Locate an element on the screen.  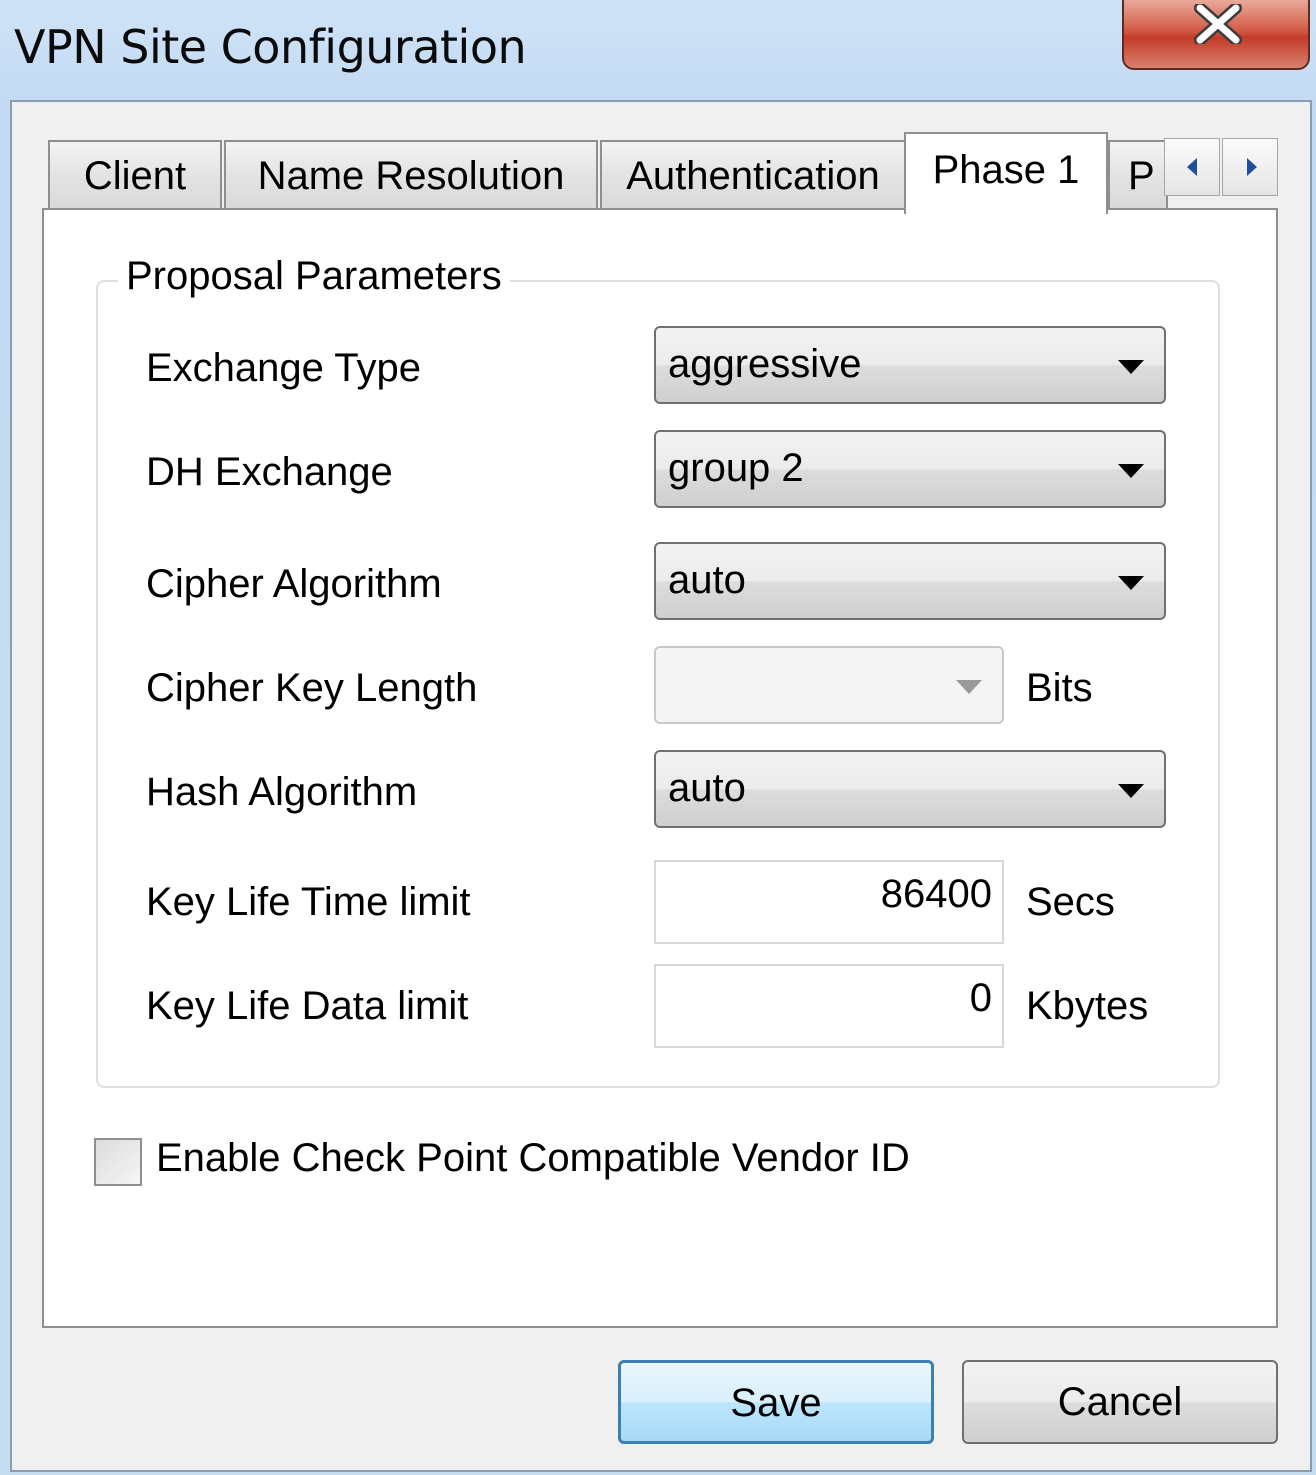
tab-phase-1: Phase 1 is located at coordinates (1006, 173).